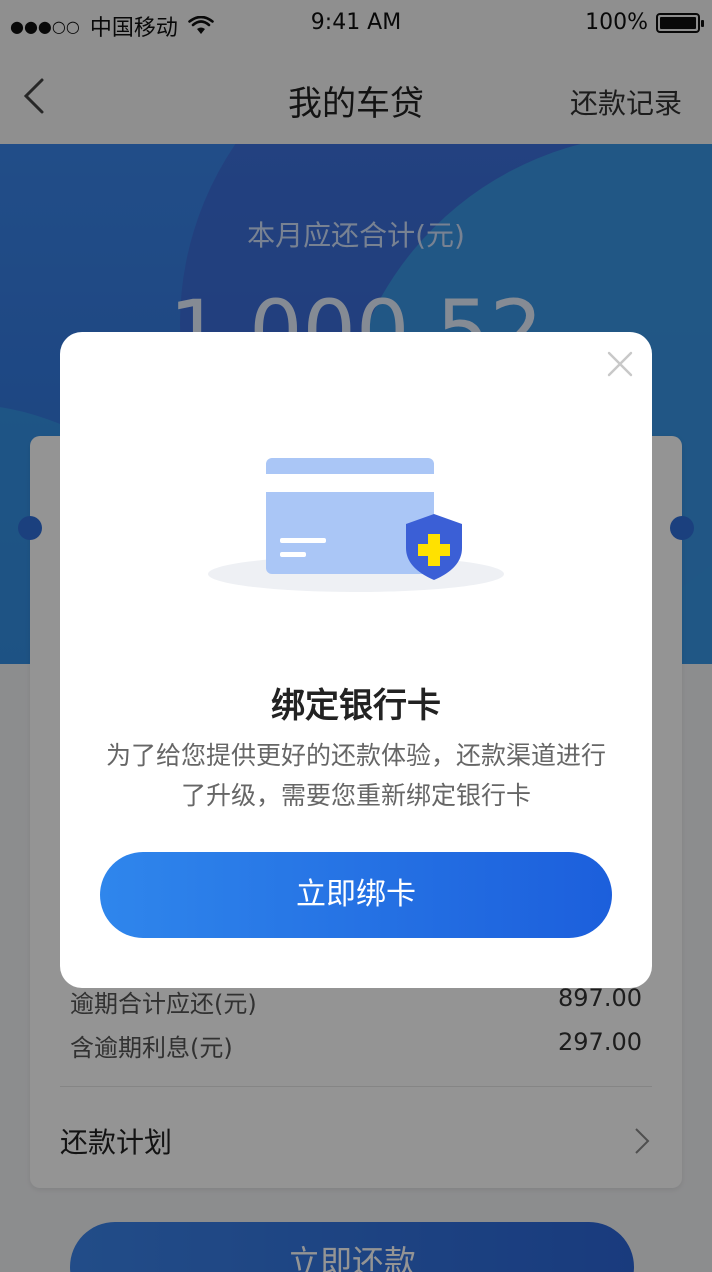 This screenshot has height=1272, width=712. I want to click on dialog-description: 为了给您提供更好的还款体验，还款渠道进行了升级，需要您重新绑定银行卡, so click(355, 775).